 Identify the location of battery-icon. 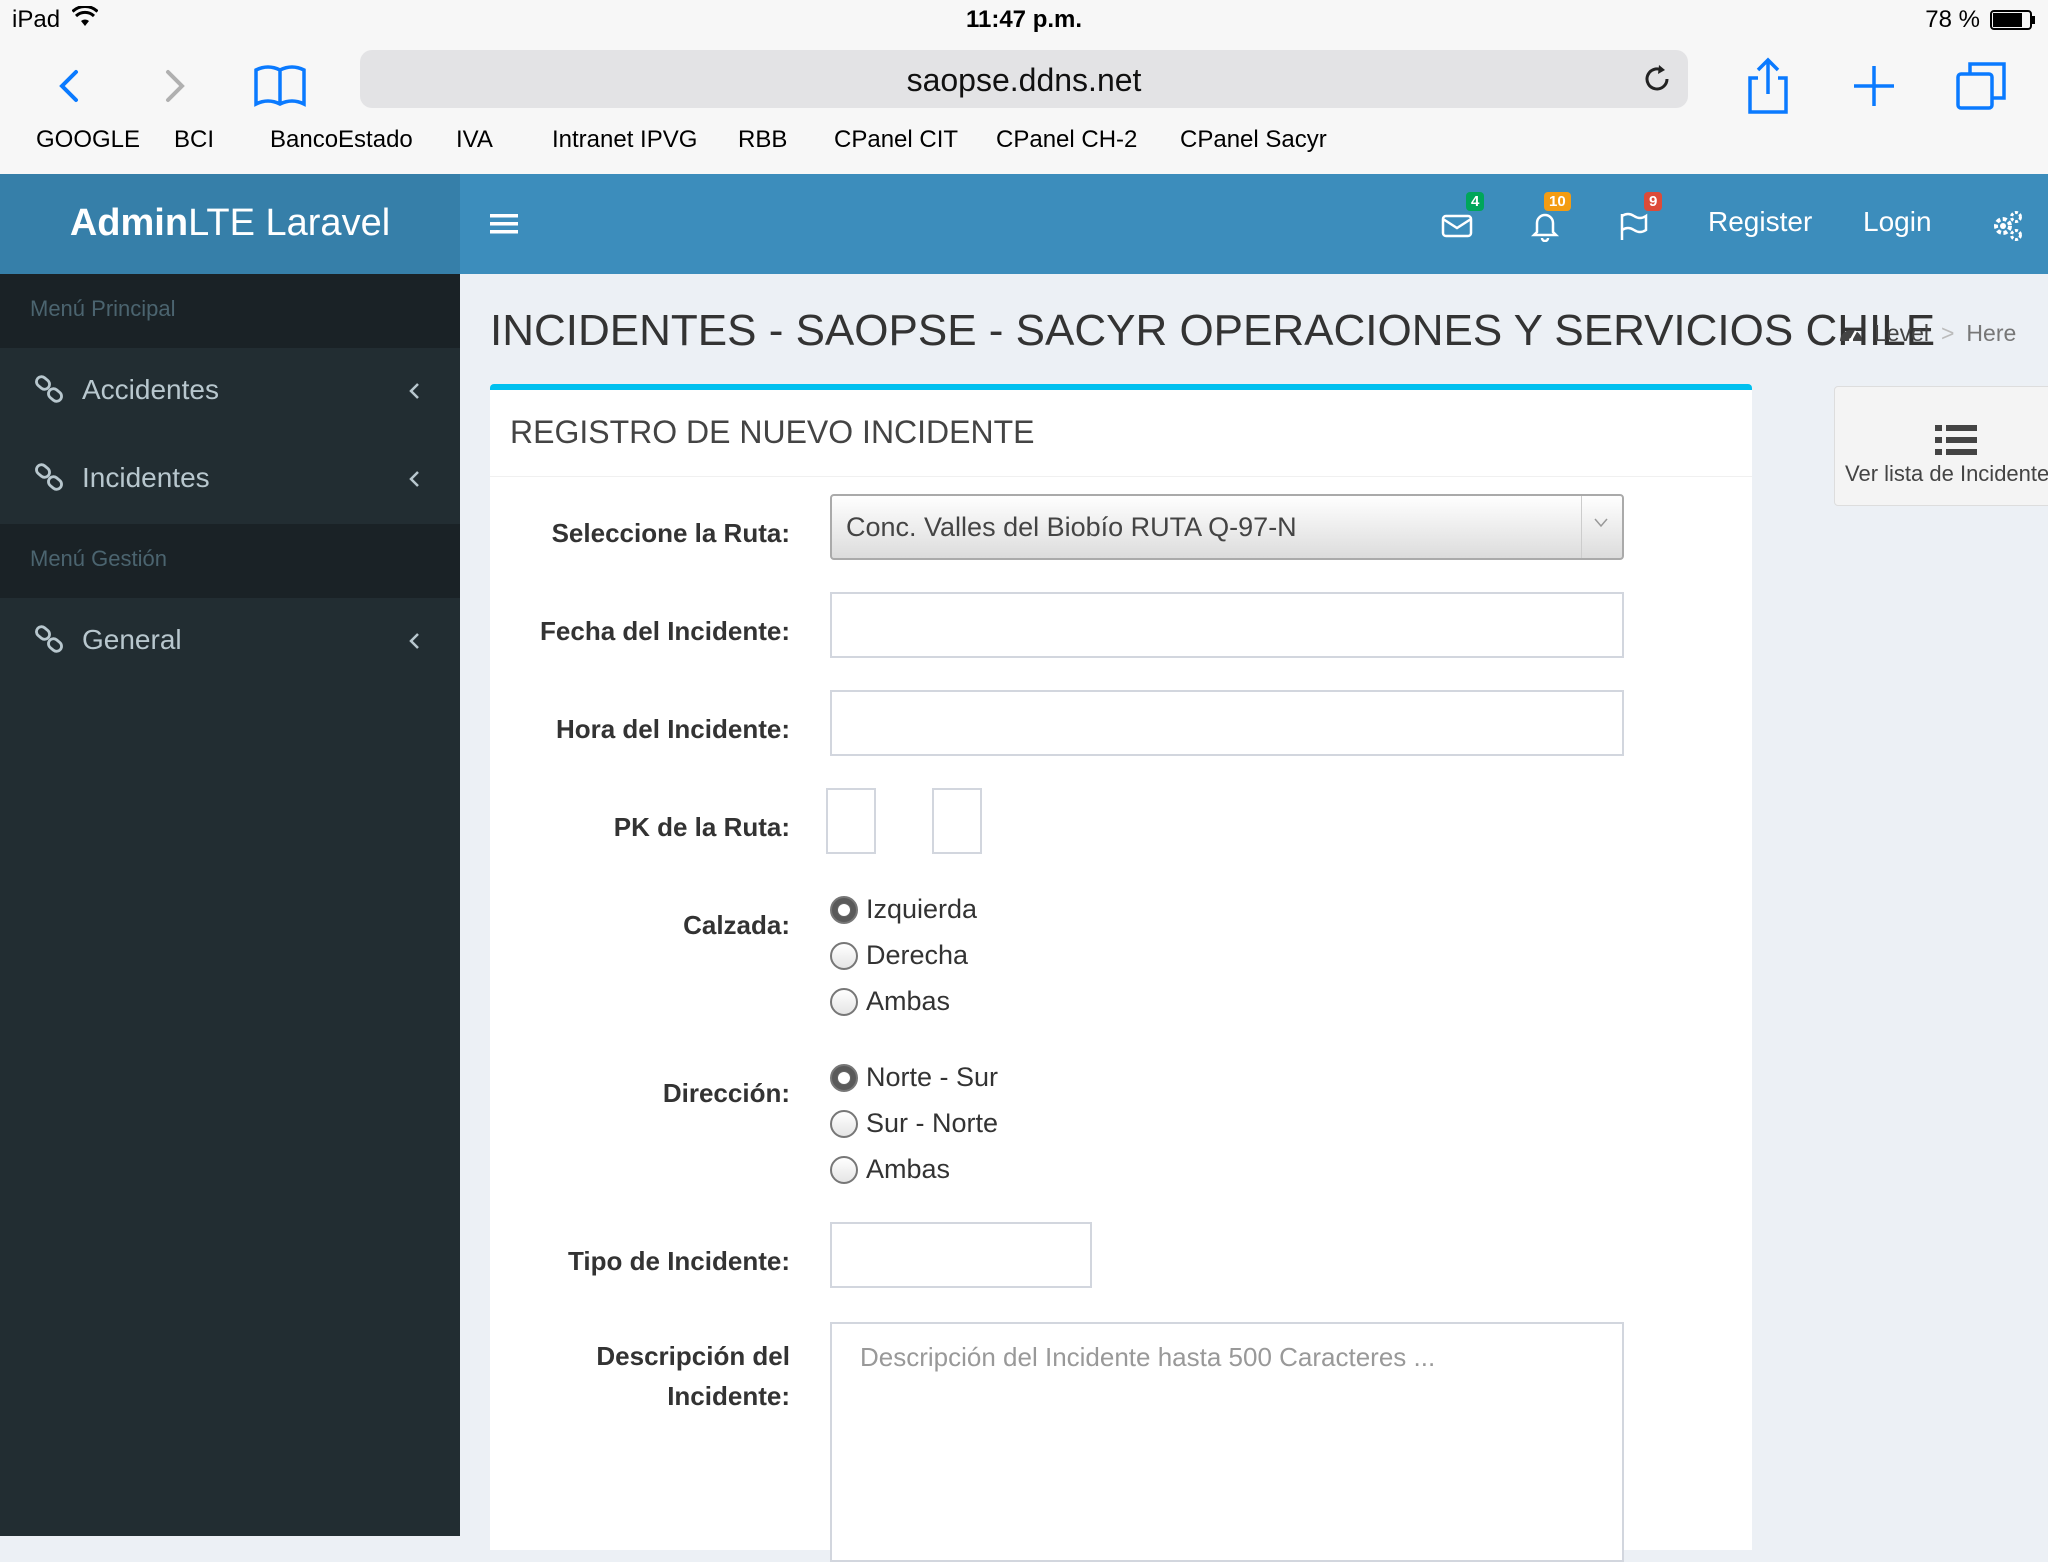
(2012, 20).